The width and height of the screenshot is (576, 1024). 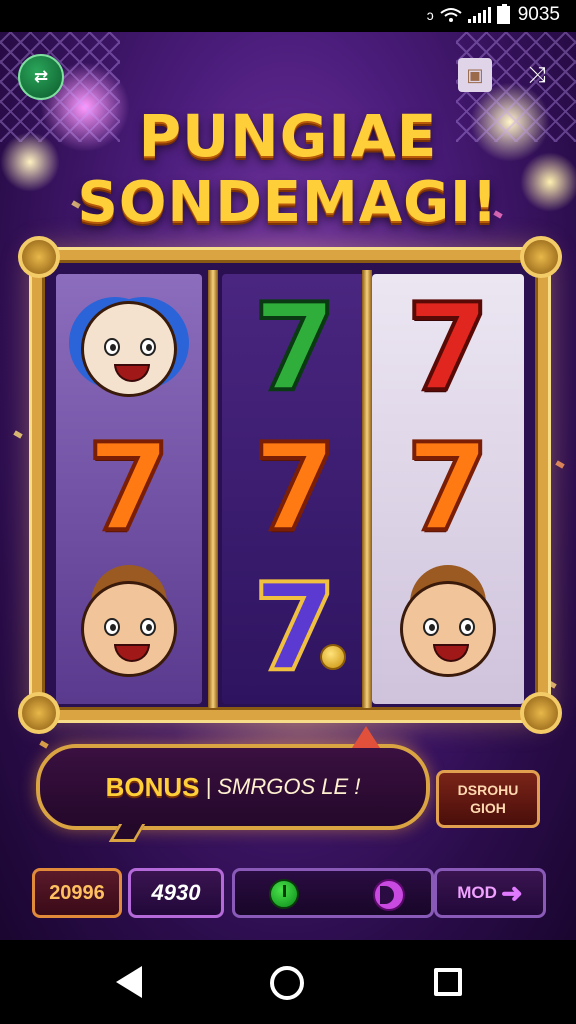 I want to click on status-bar: ↄ 9035, so click(x=288, y=16).